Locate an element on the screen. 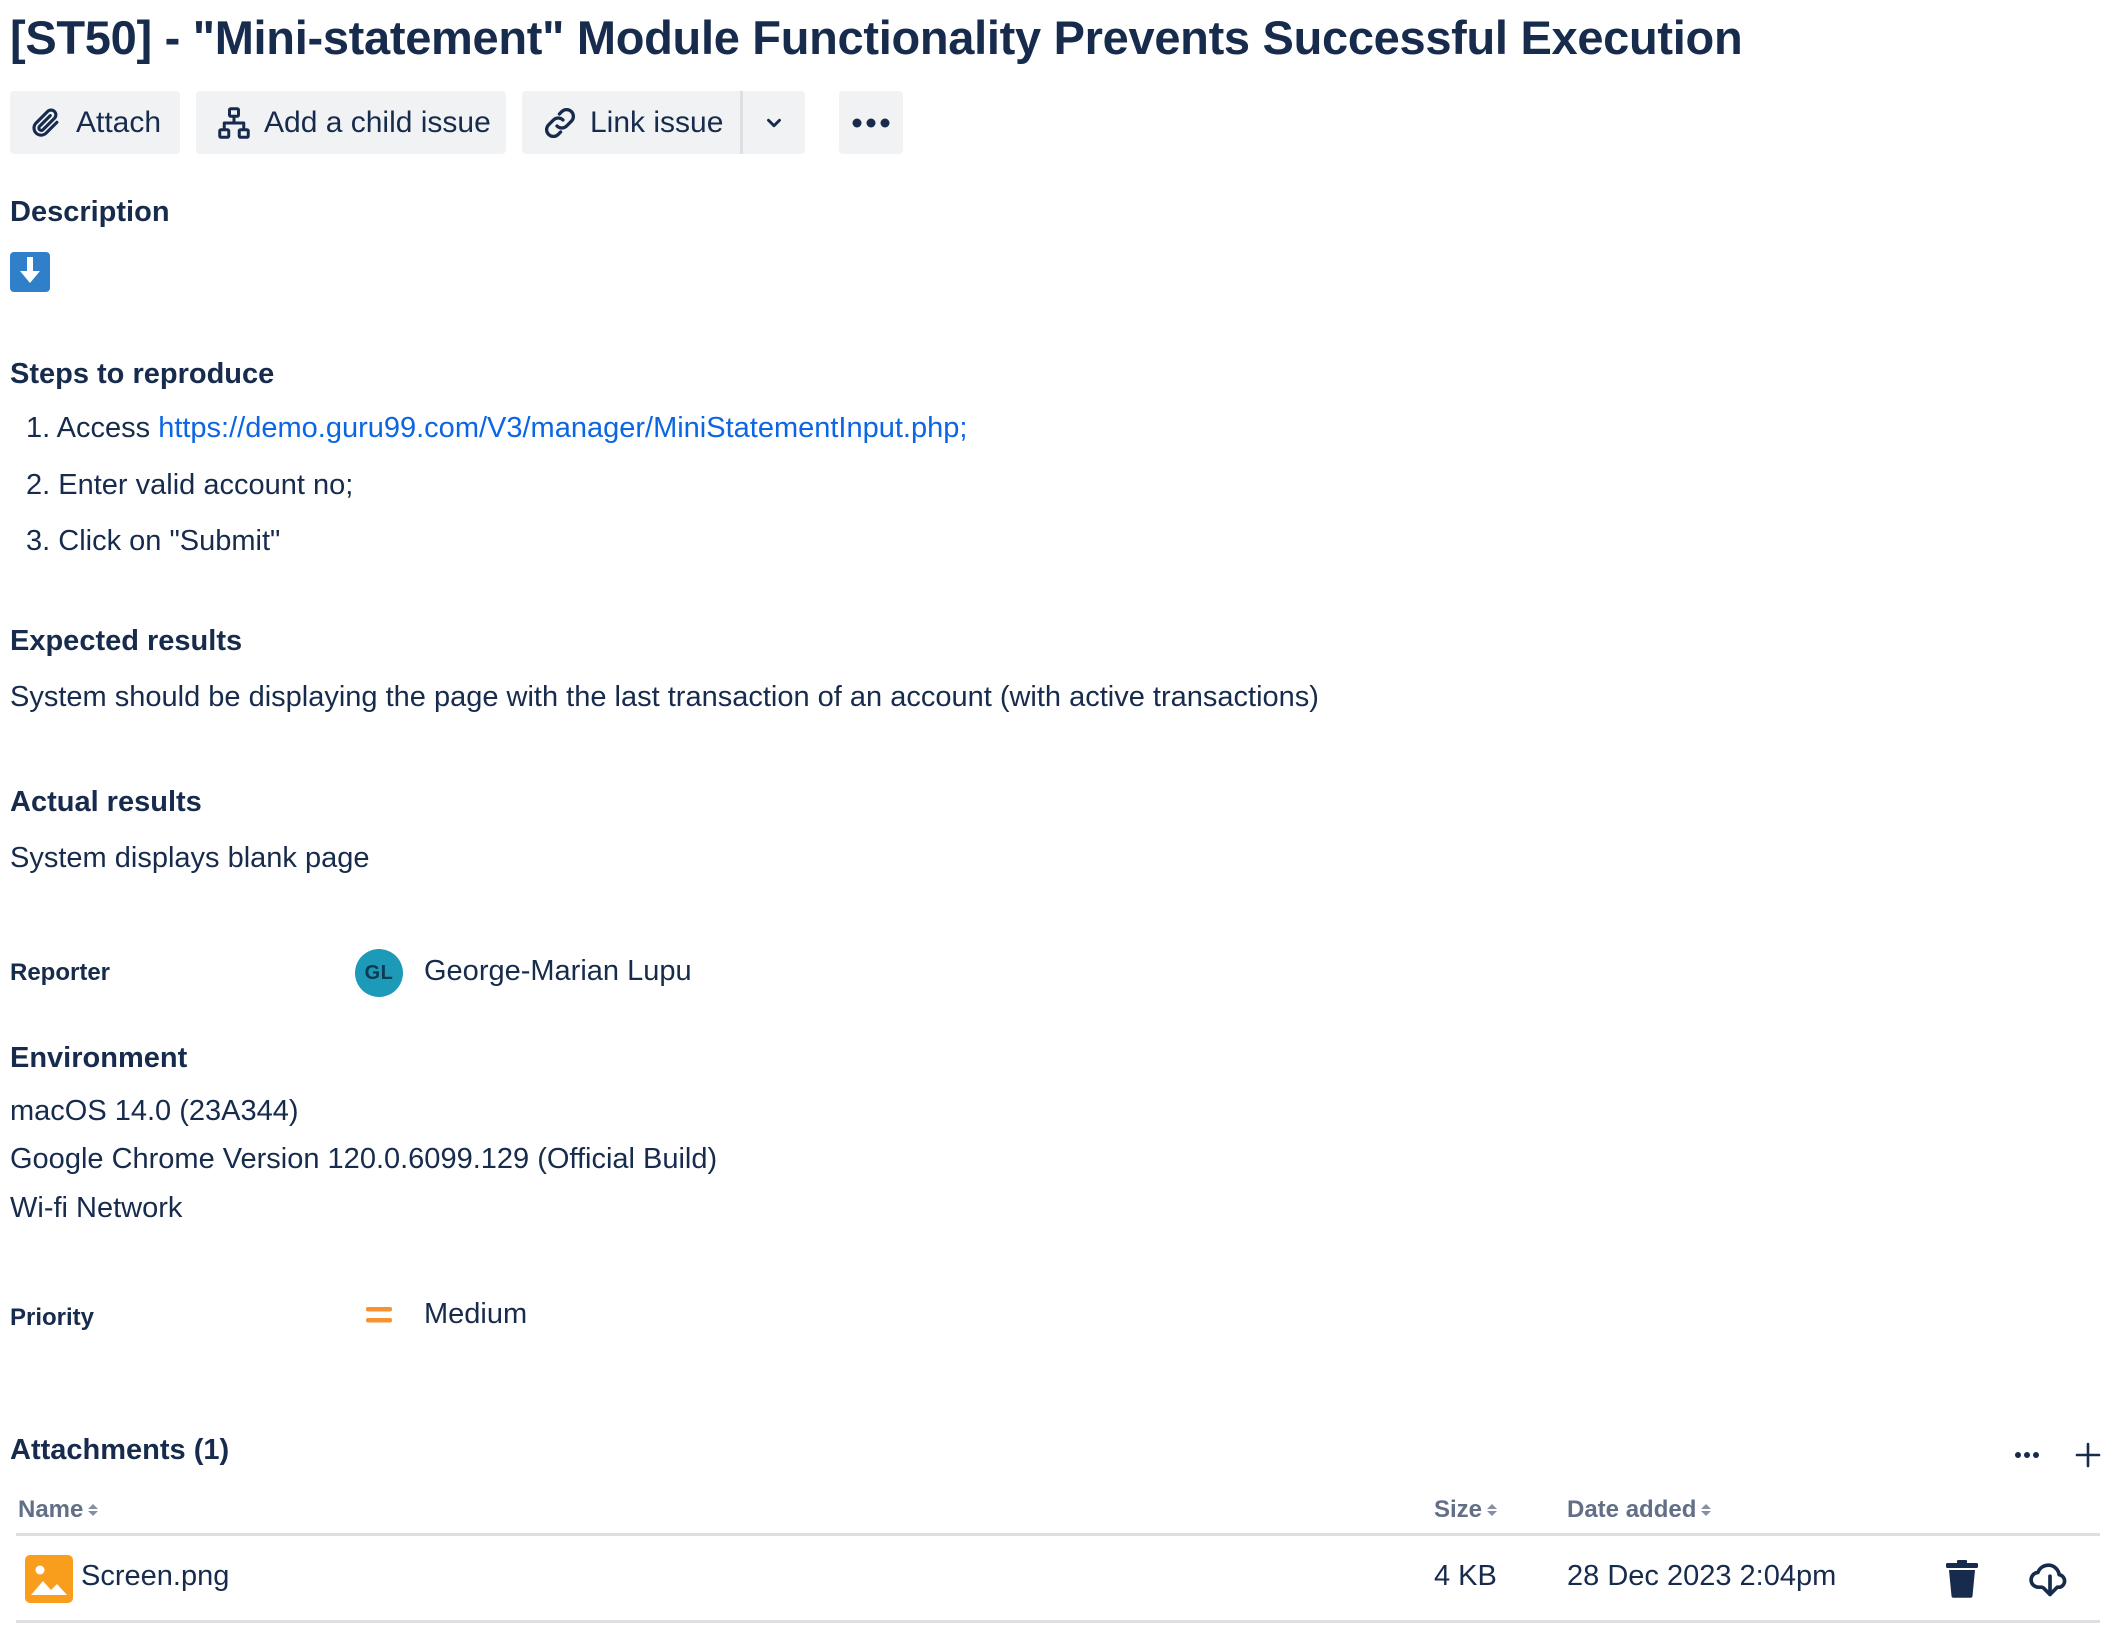 The height and width of the screenshot is (1646, 2110). attachments-more-button is located at coordinates (2027, 1455).